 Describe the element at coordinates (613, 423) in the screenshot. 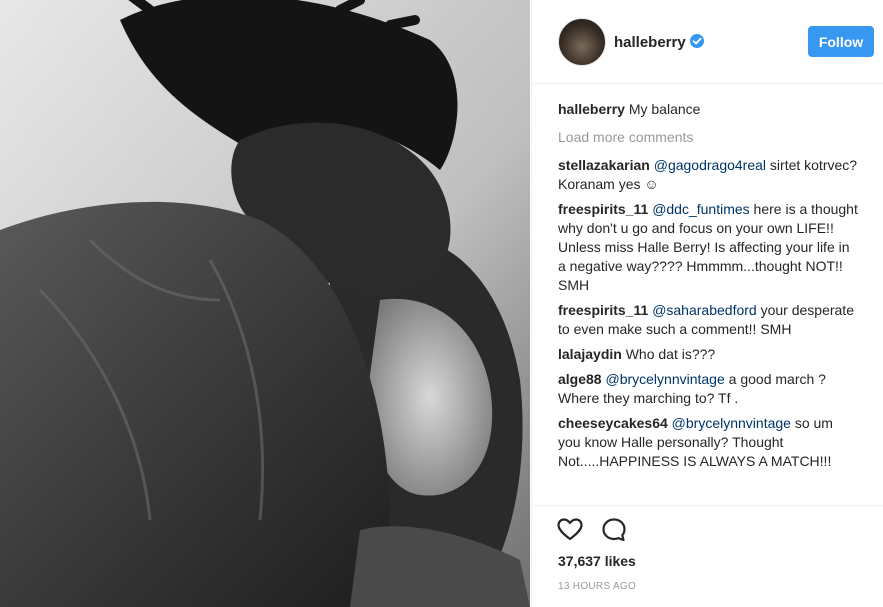

I see `comment-username: cheeseycakes64` at that location.